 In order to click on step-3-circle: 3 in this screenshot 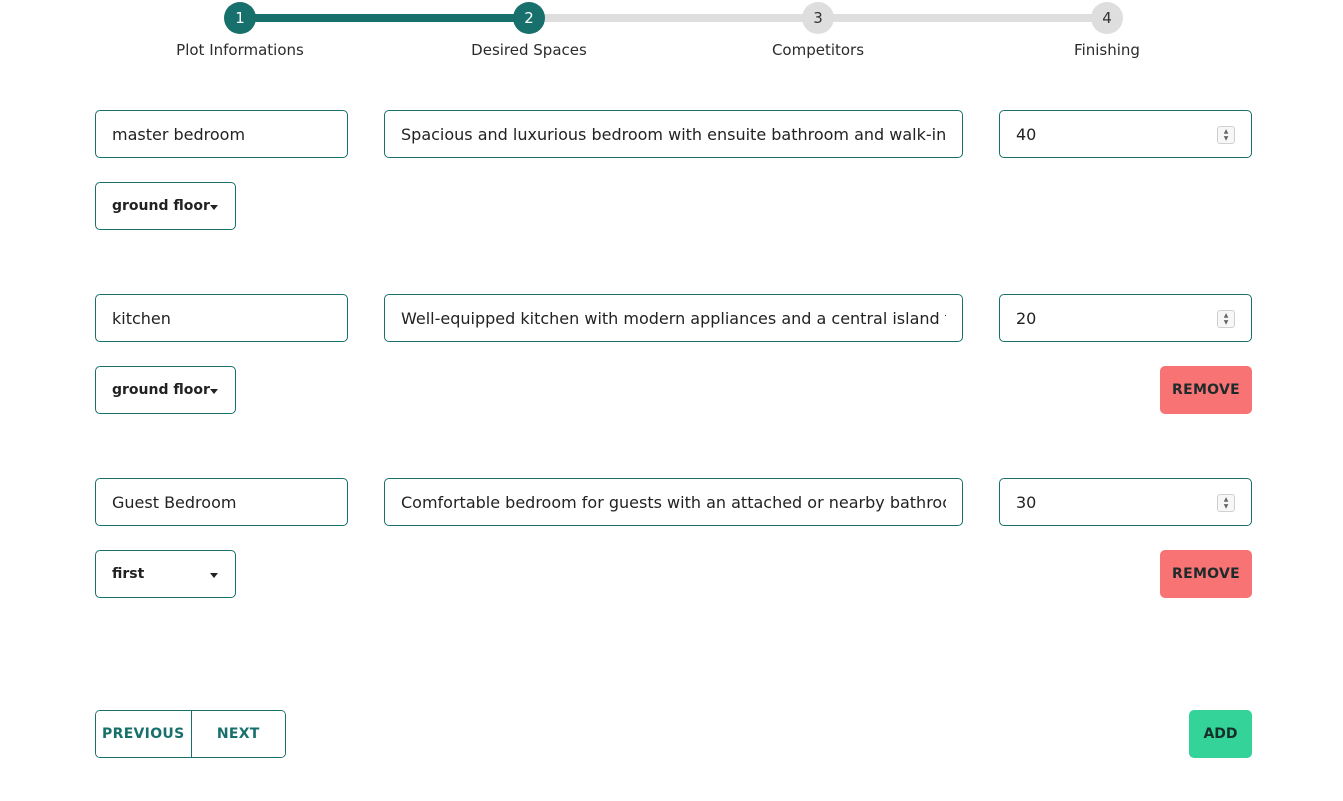, I will do `click(818, 18)`.